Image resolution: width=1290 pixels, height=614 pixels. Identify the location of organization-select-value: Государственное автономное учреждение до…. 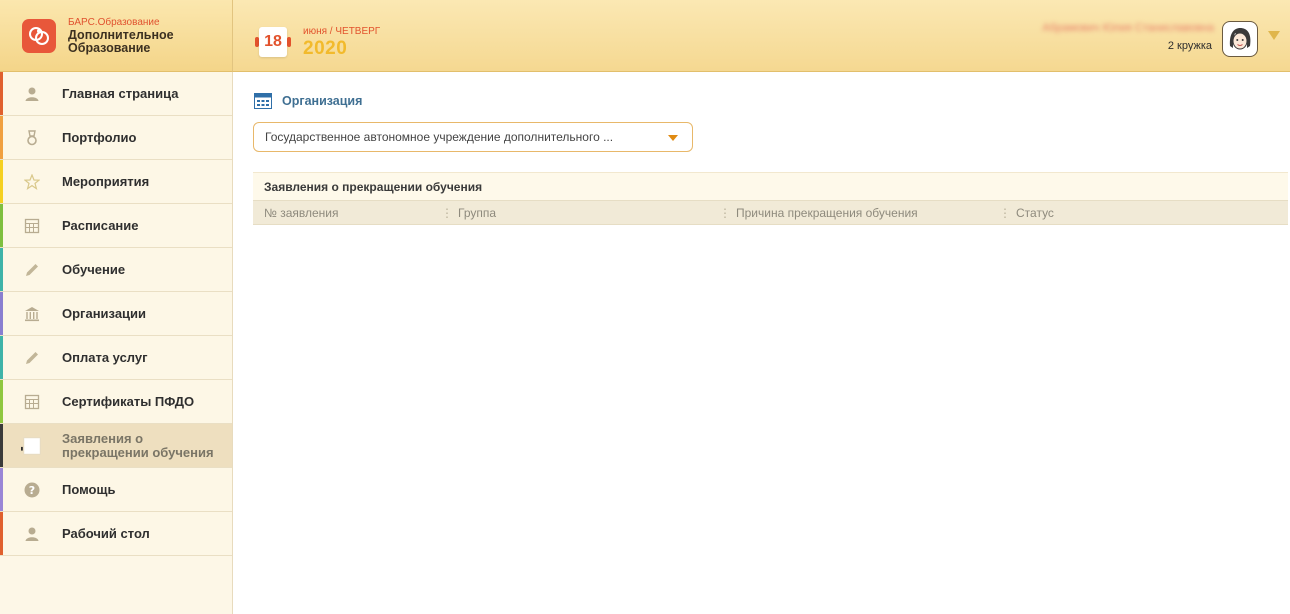
(439, 137).